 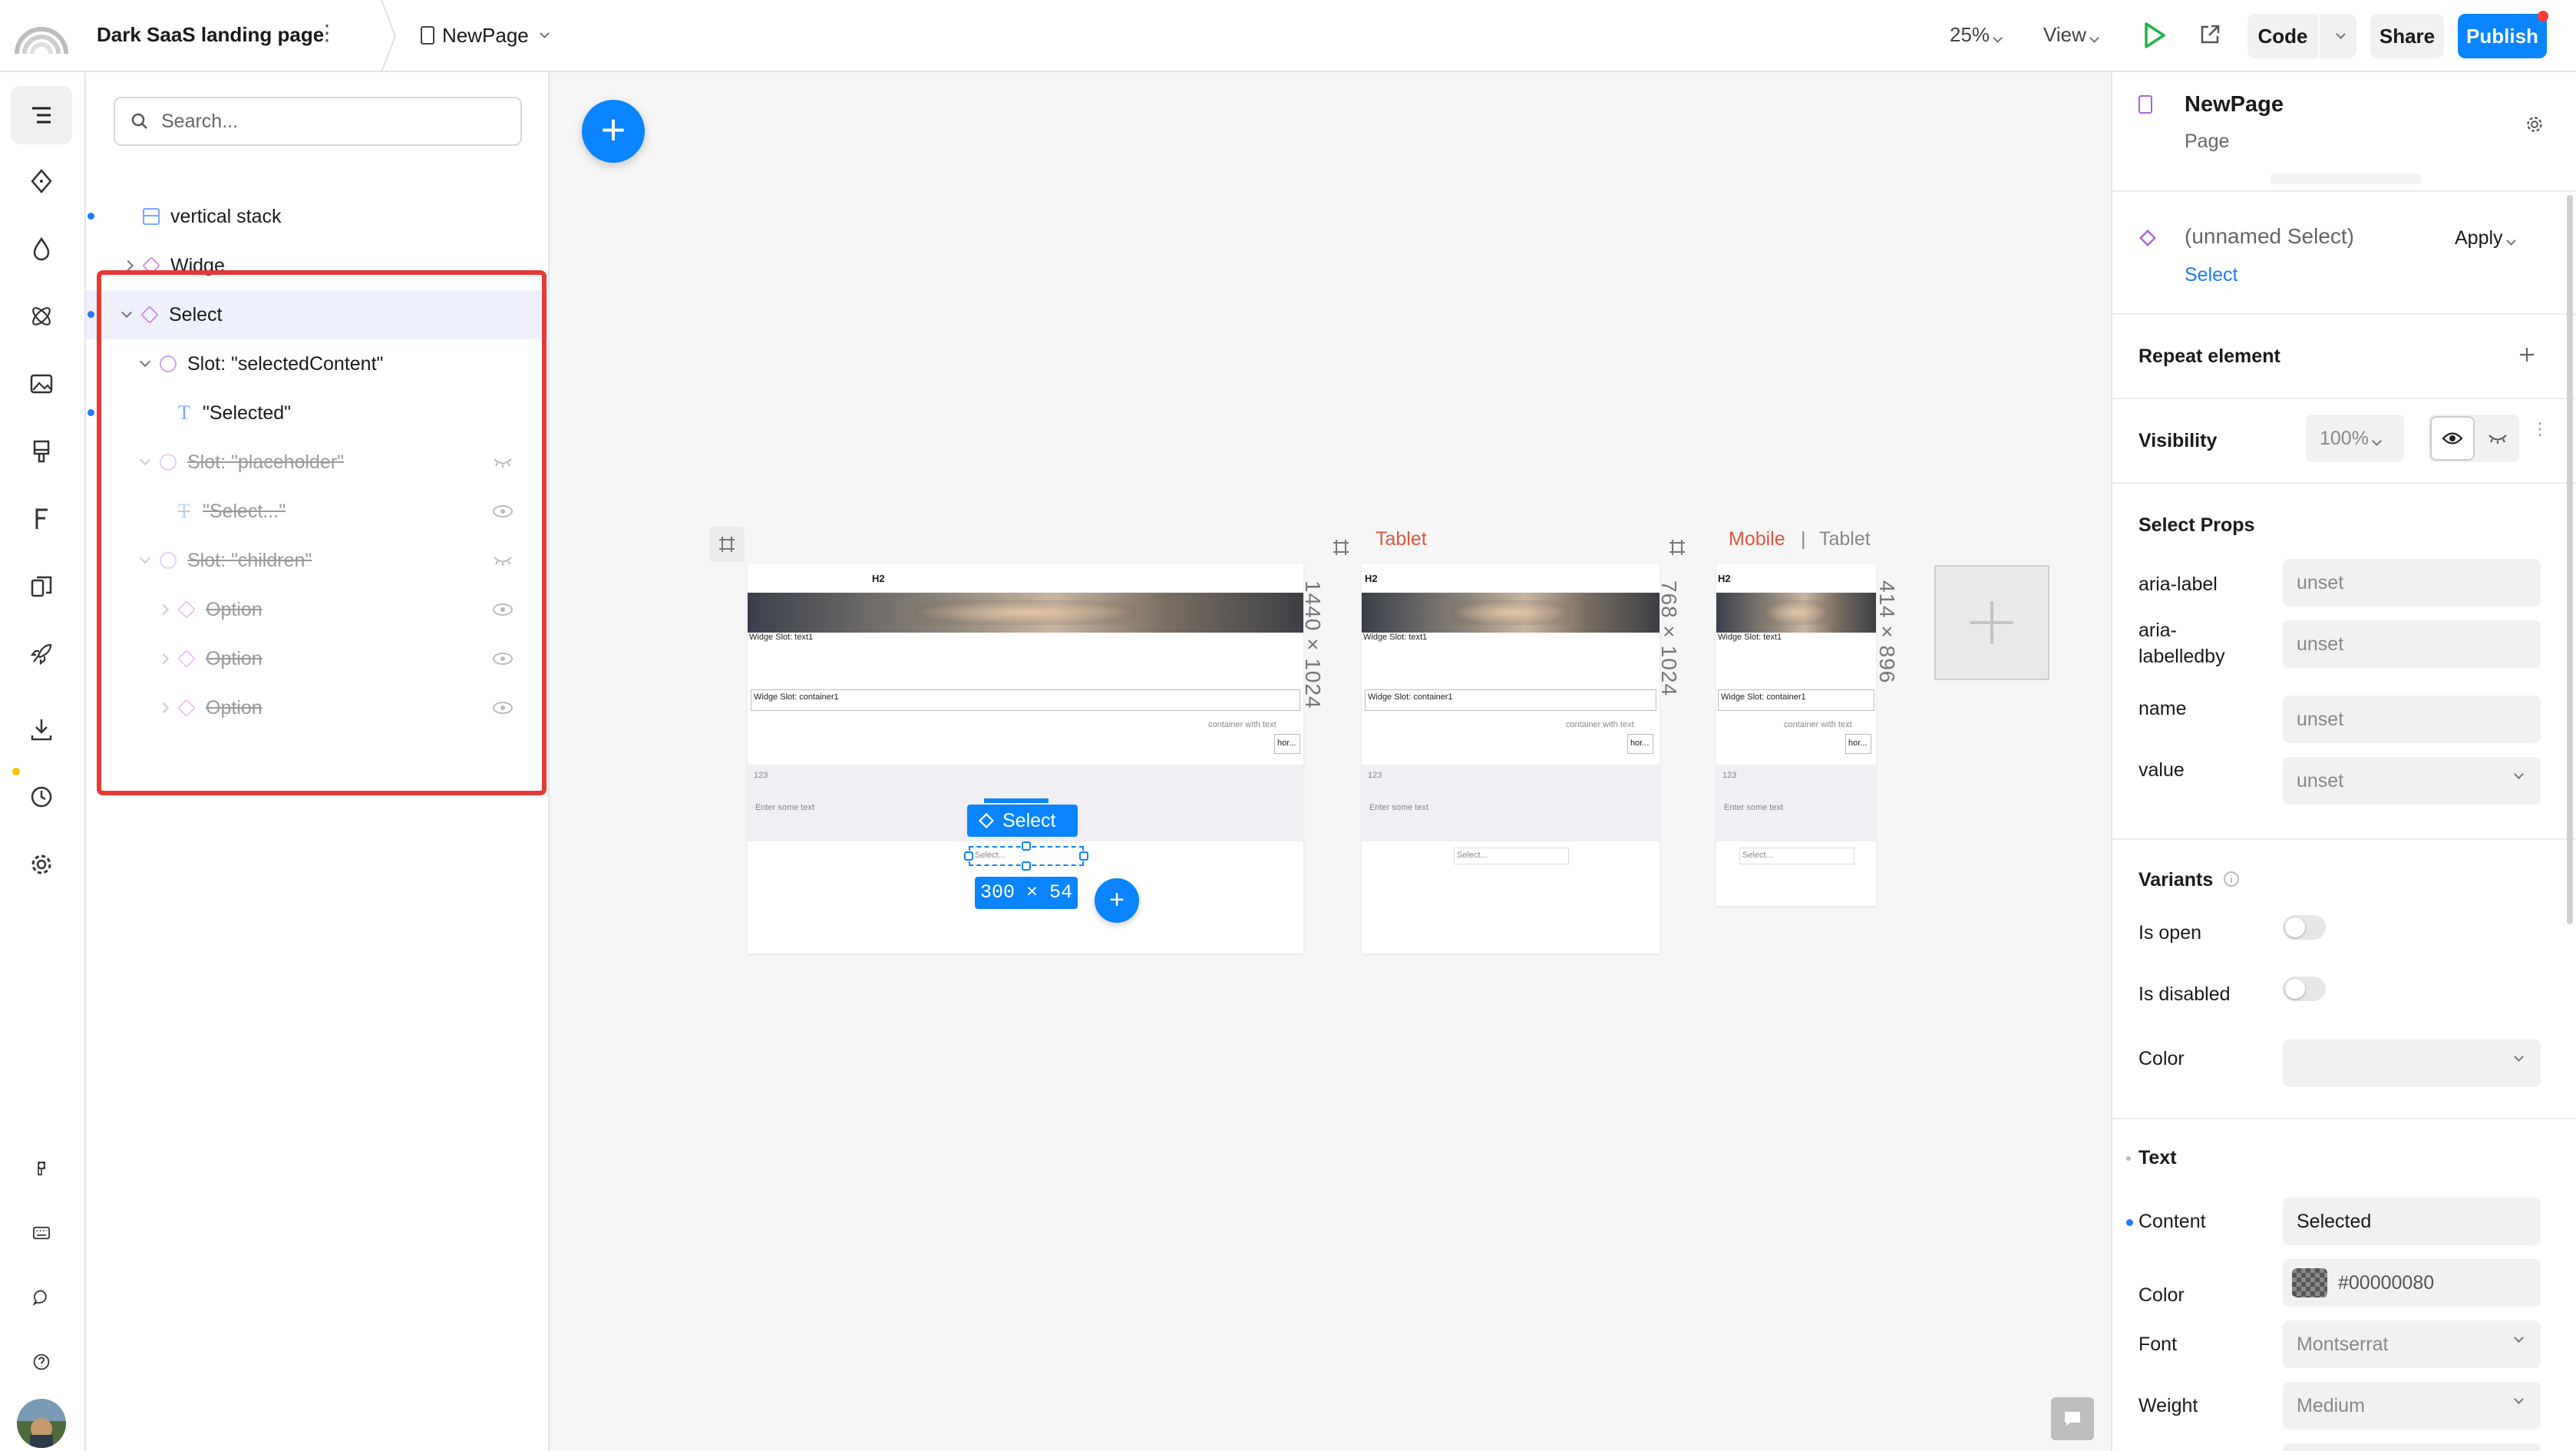 What do you see at coordinates (2539, 429) in the screenshot?
I see `more-options-icon: ⋮` at bounding box center [2539, 429].